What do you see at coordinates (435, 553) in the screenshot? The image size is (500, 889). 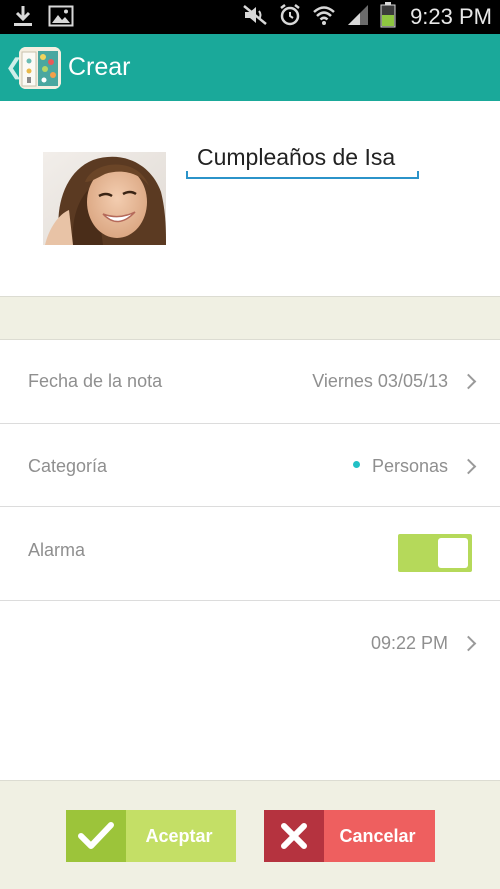 I see `alarm-toggle` at bounding box center [435, 553].